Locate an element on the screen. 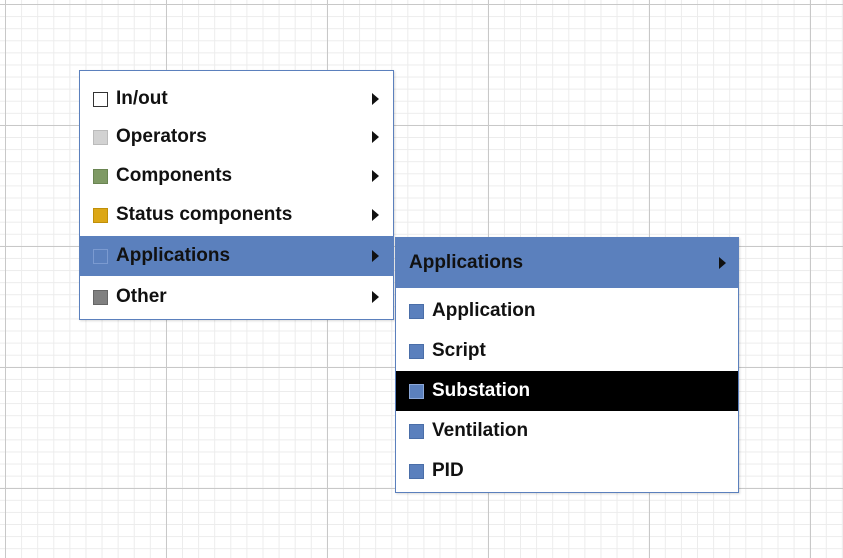 This screenshot has width=843, height=558. submenu-item-ventilation: Ventilation is located at coordinates (567, 431).